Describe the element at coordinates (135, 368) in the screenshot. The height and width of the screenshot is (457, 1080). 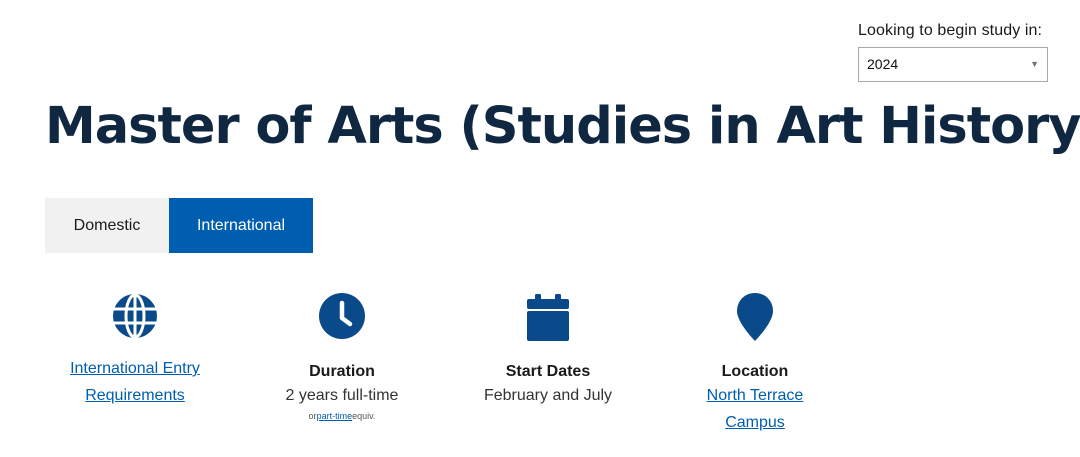
I see `entry-requirements-link: International Entry` at that location.